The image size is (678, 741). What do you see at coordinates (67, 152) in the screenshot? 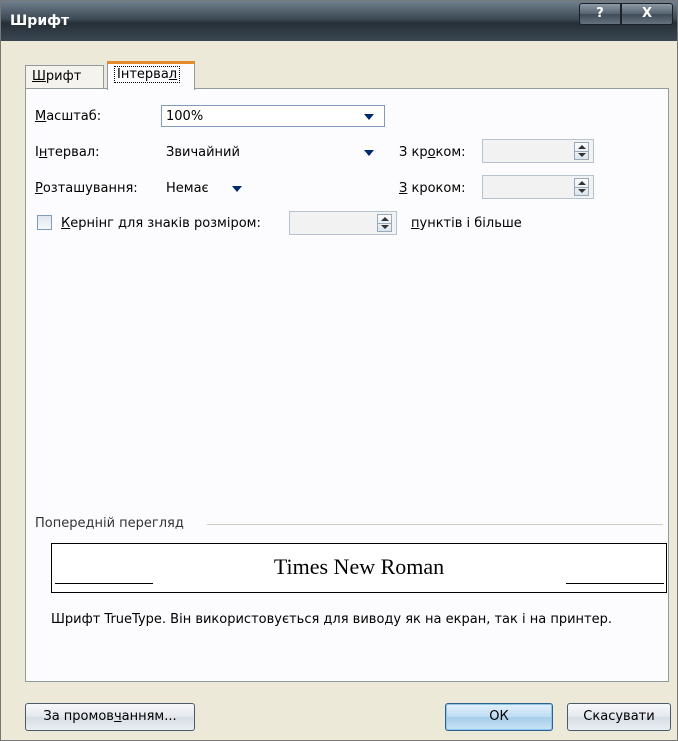
I see `spacing-label: Інтервал:` at bounding box center [67, 152].